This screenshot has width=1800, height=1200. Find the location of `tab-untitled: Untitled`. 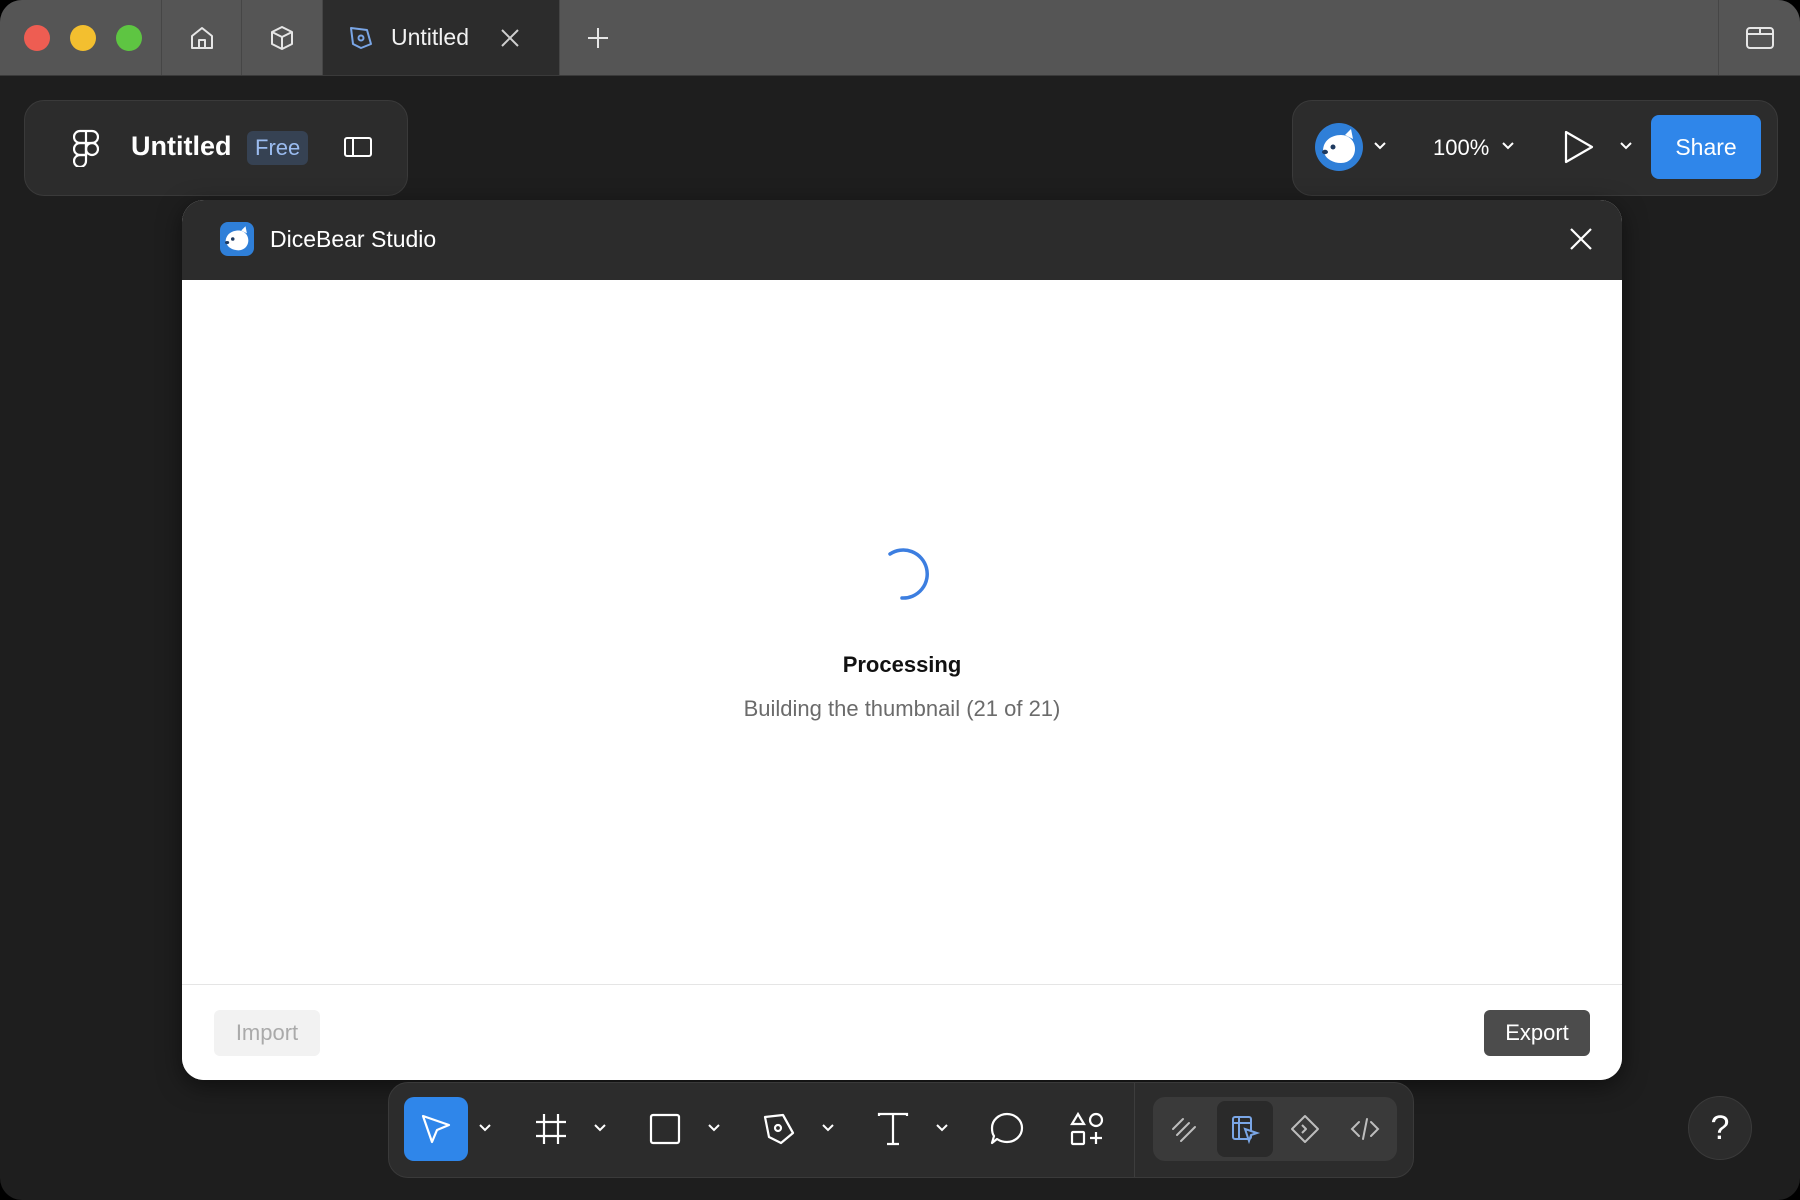

tab-untitled: Untitled is located at coordinates (441, 37).